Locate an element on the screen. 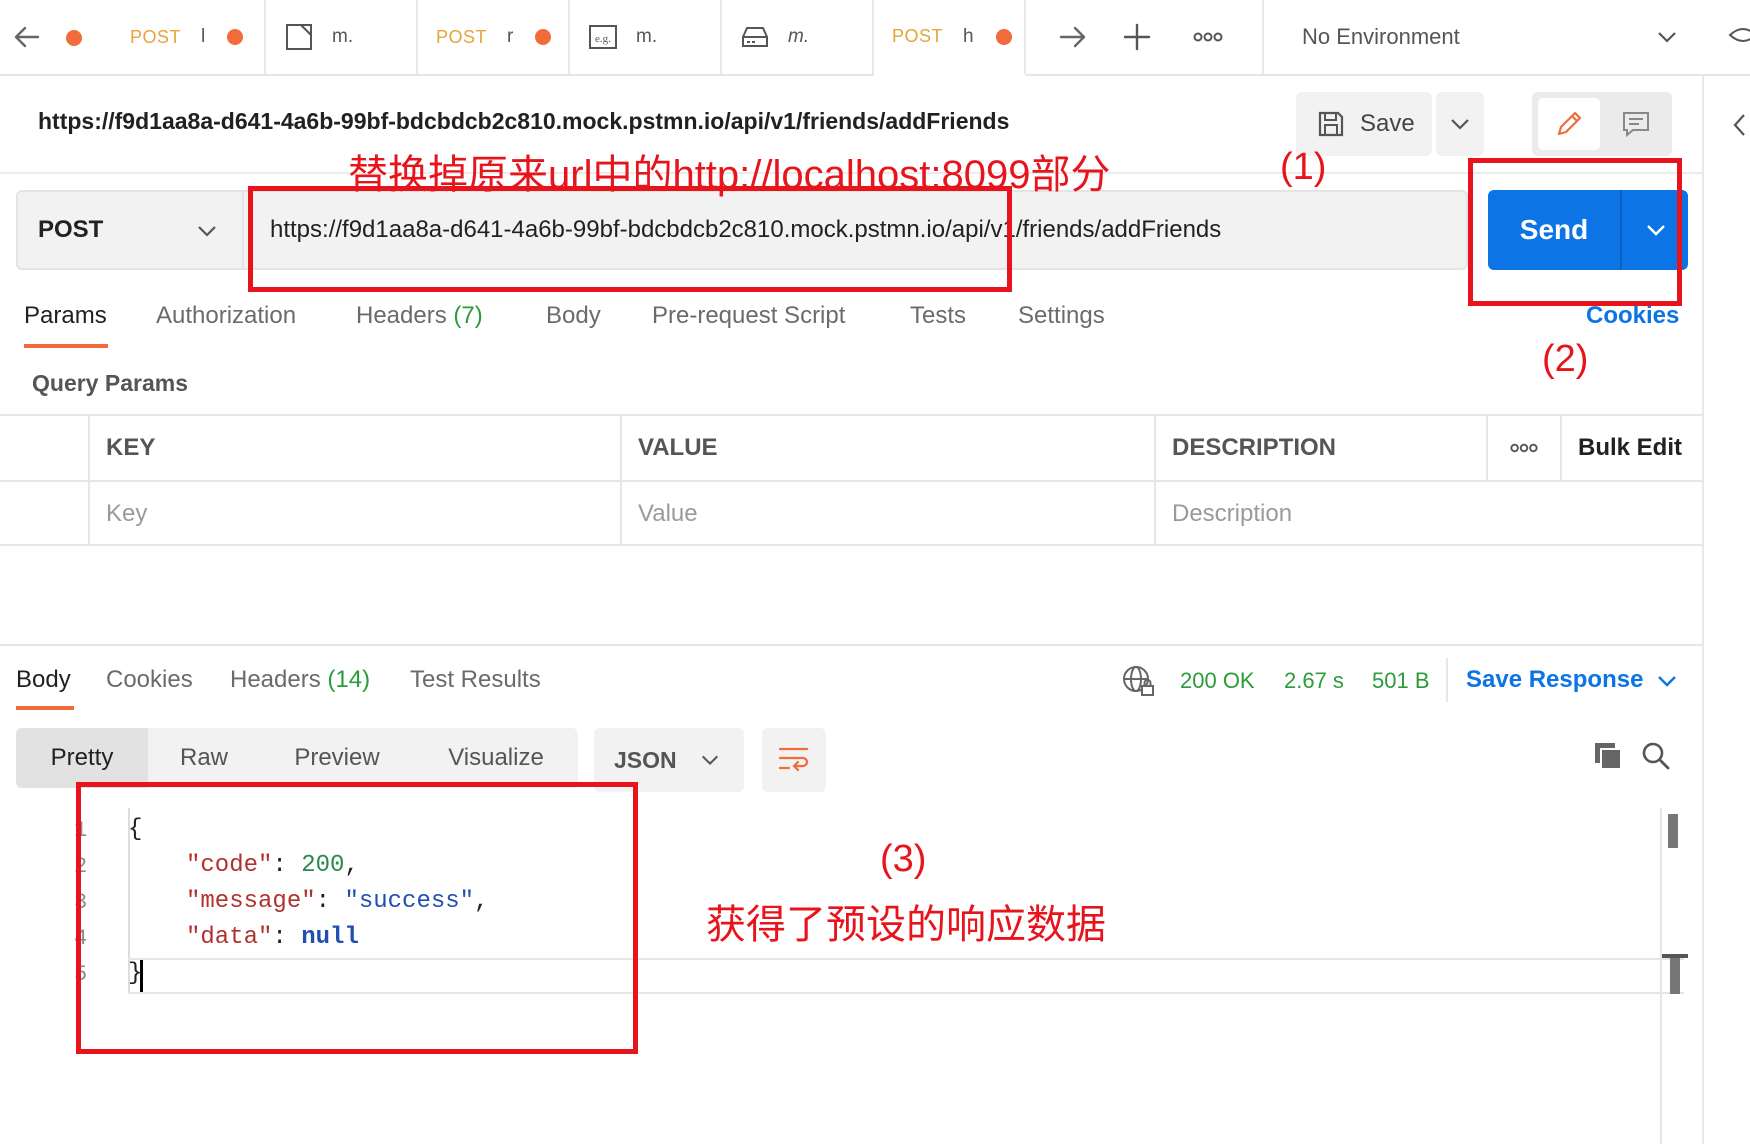 Image resolution: width=1750 pixels, height=1144 pixels. mock-server-icon is located at coordinates (755, 37).